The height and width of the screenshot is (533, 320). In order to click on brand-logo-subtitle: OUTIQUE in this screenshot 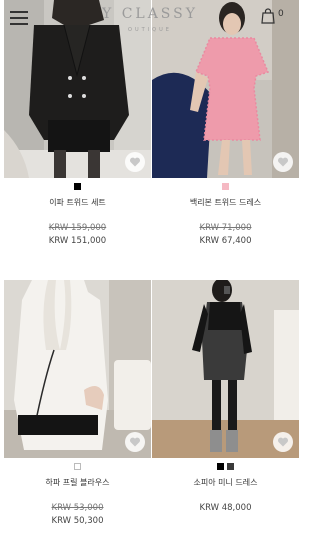, I will do `click(150, 30)`.